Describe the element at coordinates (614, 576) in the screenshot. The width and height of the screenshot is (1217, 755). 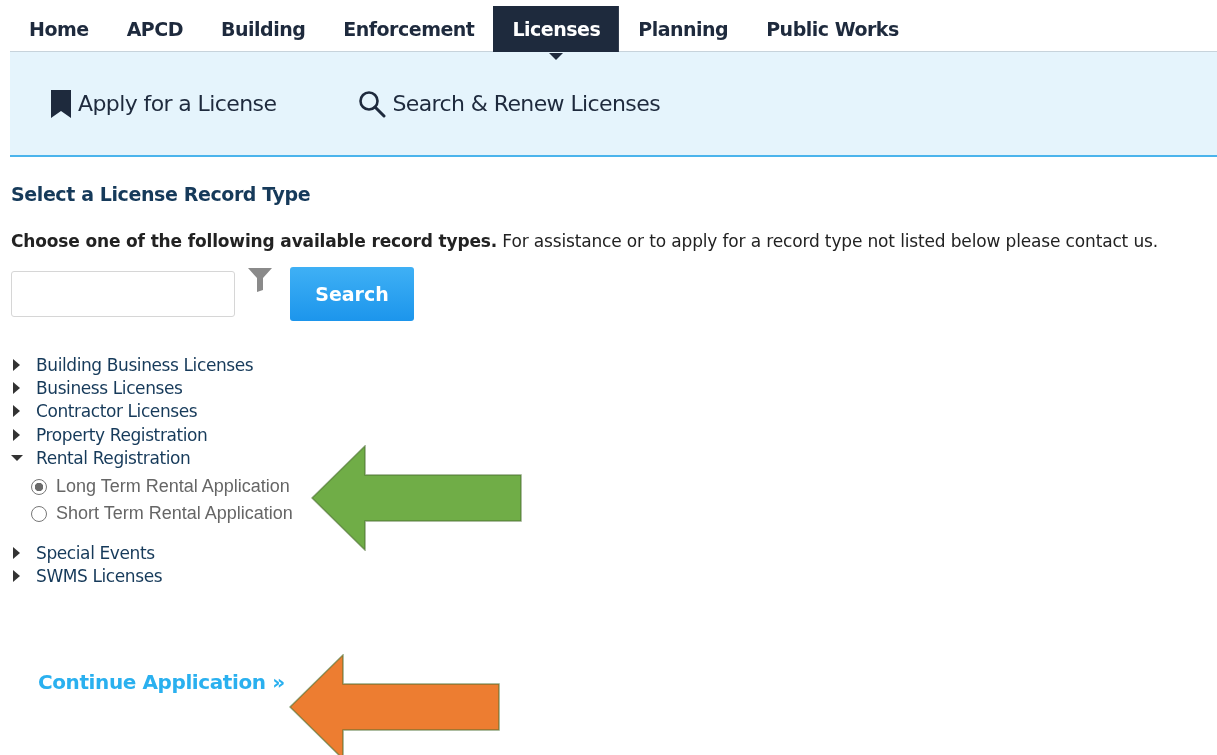
I see `tree-item: SWMS Licenses` at that location.